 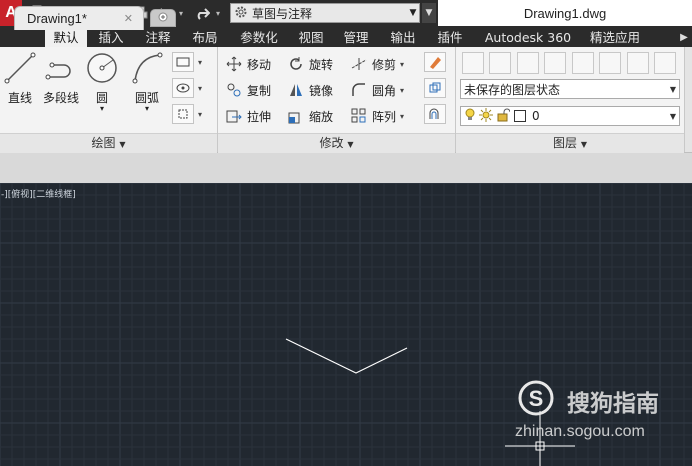 What do you see at coordinates (570, 116) in the screenshot?
I see `current-layer-select: 0 ▼` at bounding box center [570, 116].